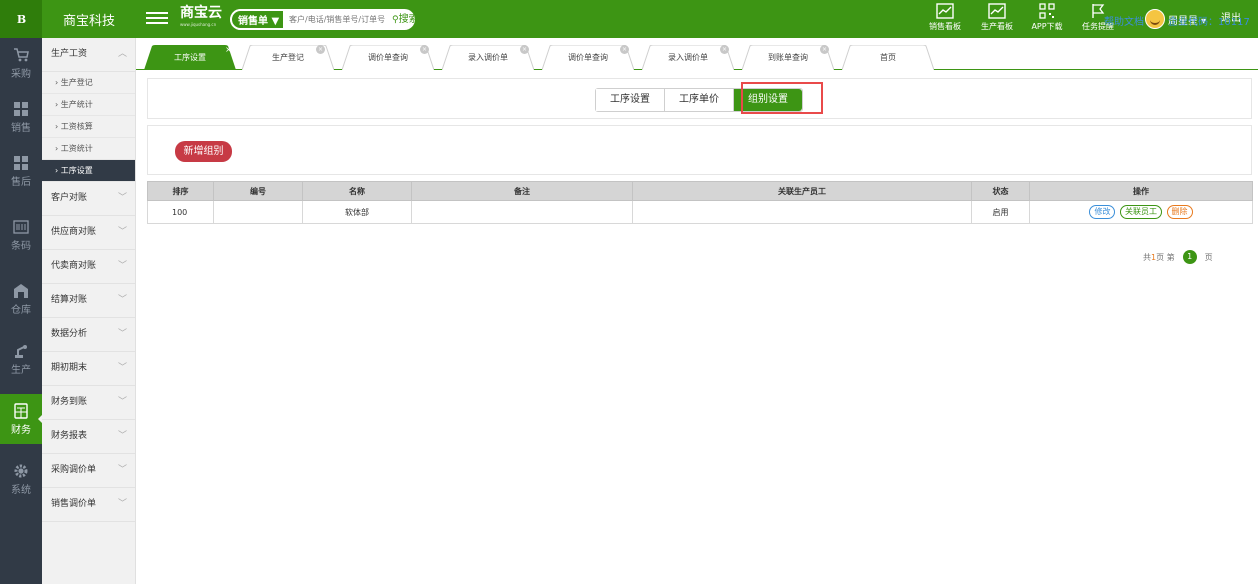 The width and height of the screenshot is (1258, 584). What do you see at coordinates (74, 504) in the screenshot?
I see `submenu-group-label: 销售调价单` at bounding box center [74, 504].